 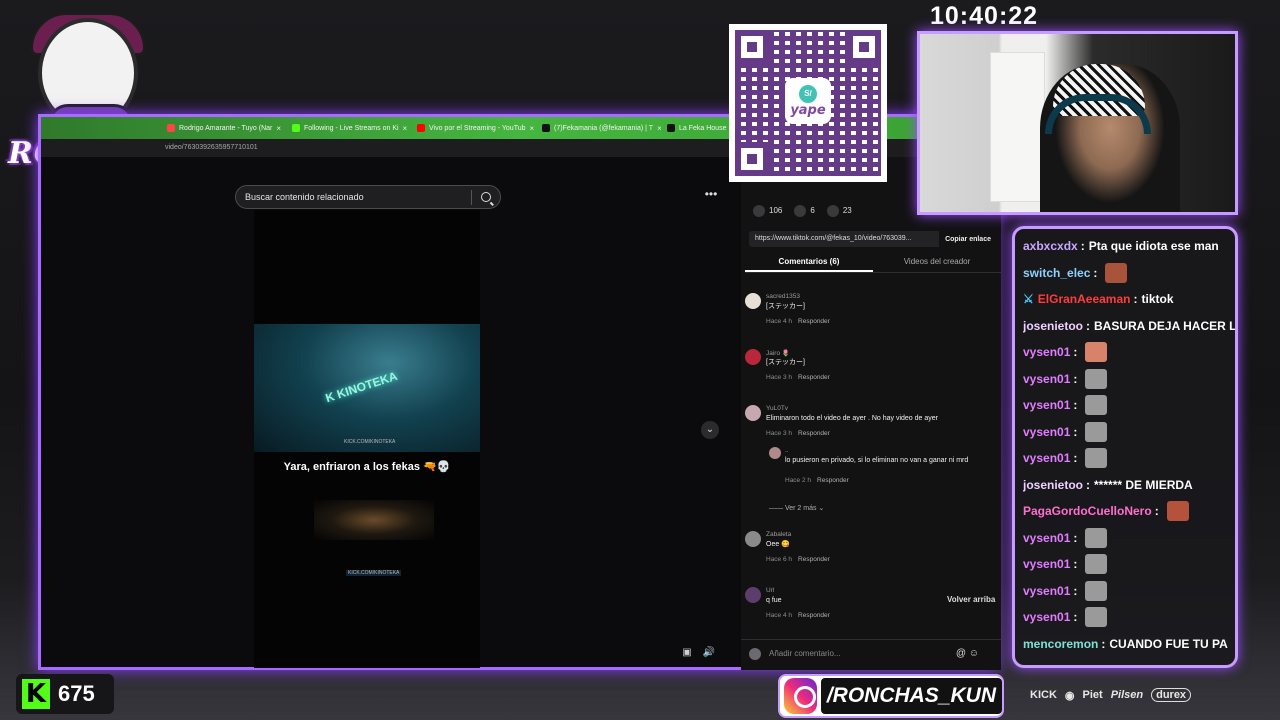 I want to click on copy-link-button: Copiar enlace, so click(x=968, y=239).